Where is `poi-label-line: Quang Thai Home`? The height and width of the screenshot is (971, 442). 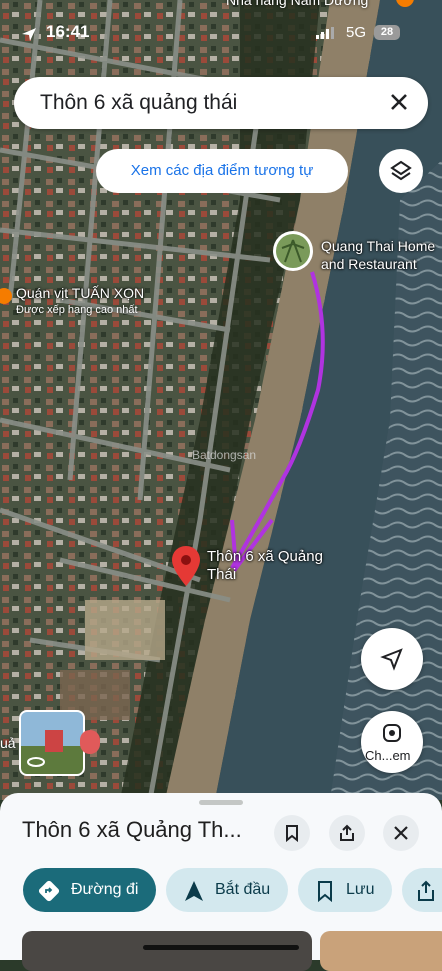
poi-label-line: Quang Thai Home is located at coordinates (378, 246).